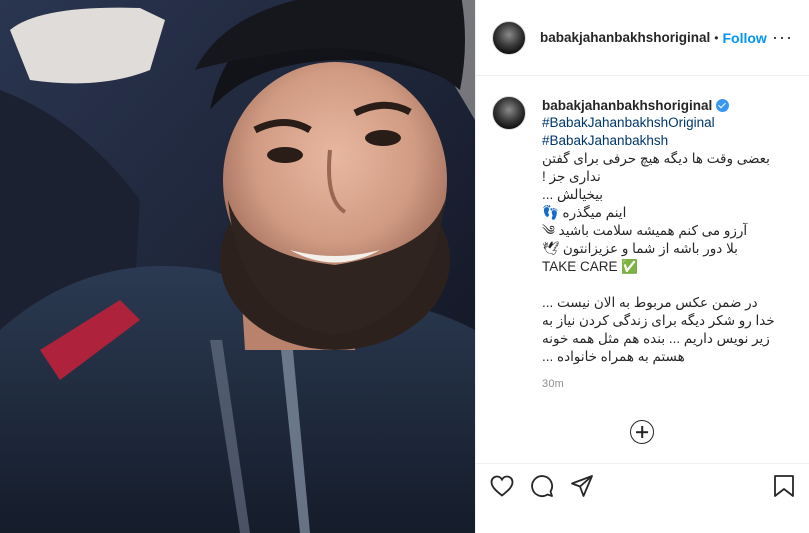 Image resolution: width=809 pixels, height=533 pixels. What do you see at coordinates (662, 384) in the screenshot?
I see `post-timestamp: 30m` at bounding box center [662, 384].